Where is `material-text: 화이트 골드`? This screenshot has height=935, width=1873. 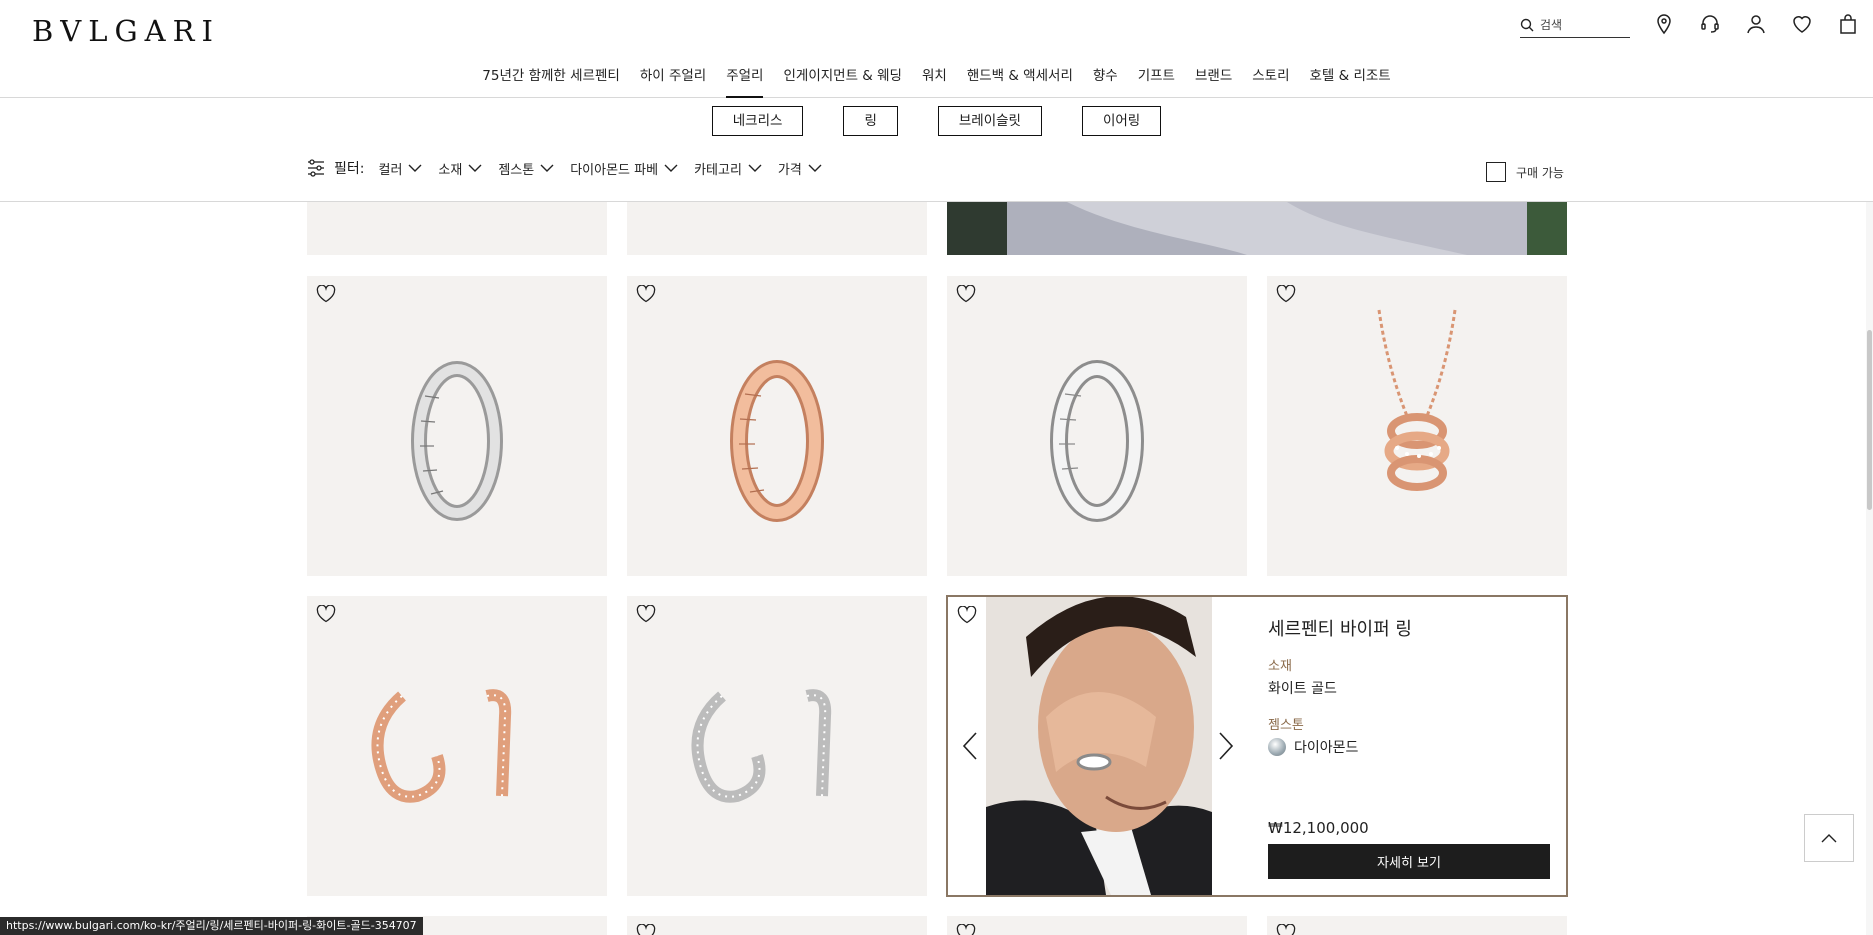 material-text: 화이트 골드 is located at coordinates (1302, 689).